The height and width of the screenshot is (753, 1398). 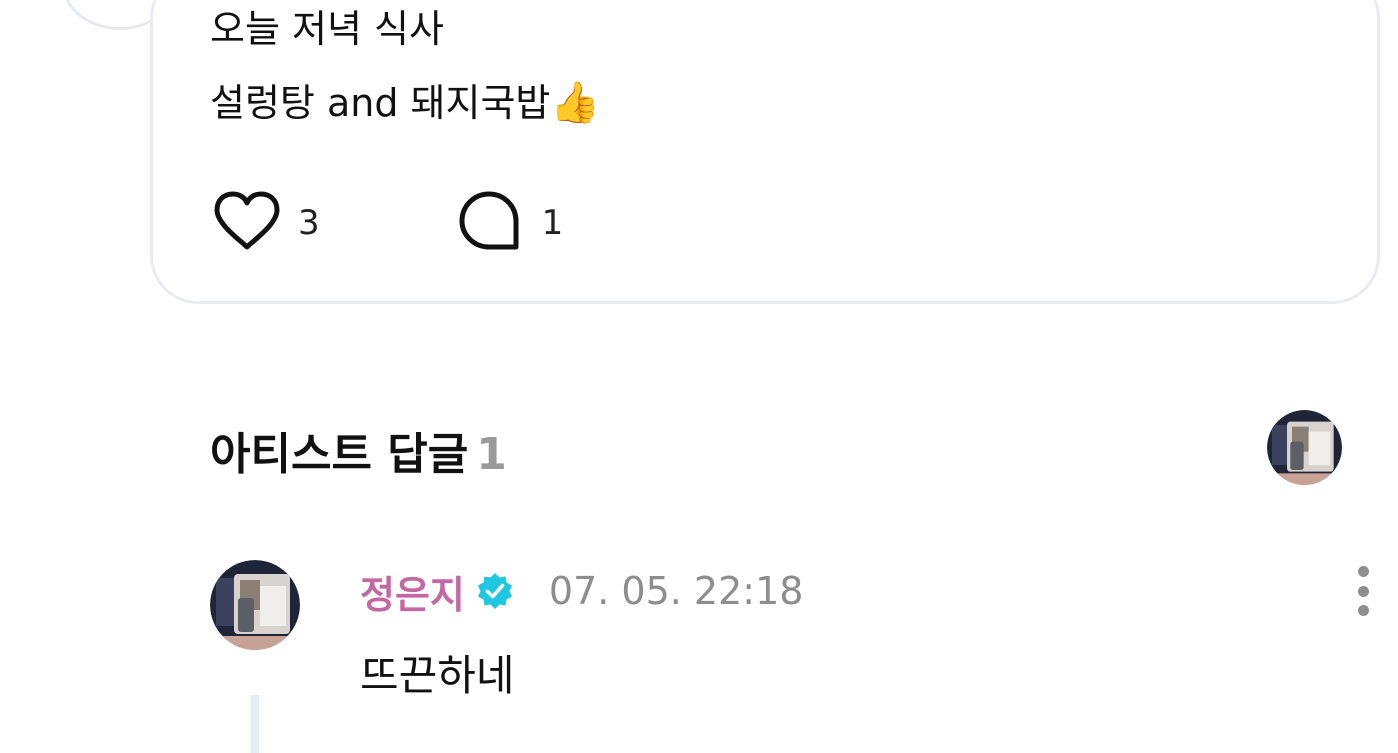 What do you see at coordinates (437, 675) in the screenshot?
I see `reply-text: 뜨끈하네` at bounding box center [437, 675].